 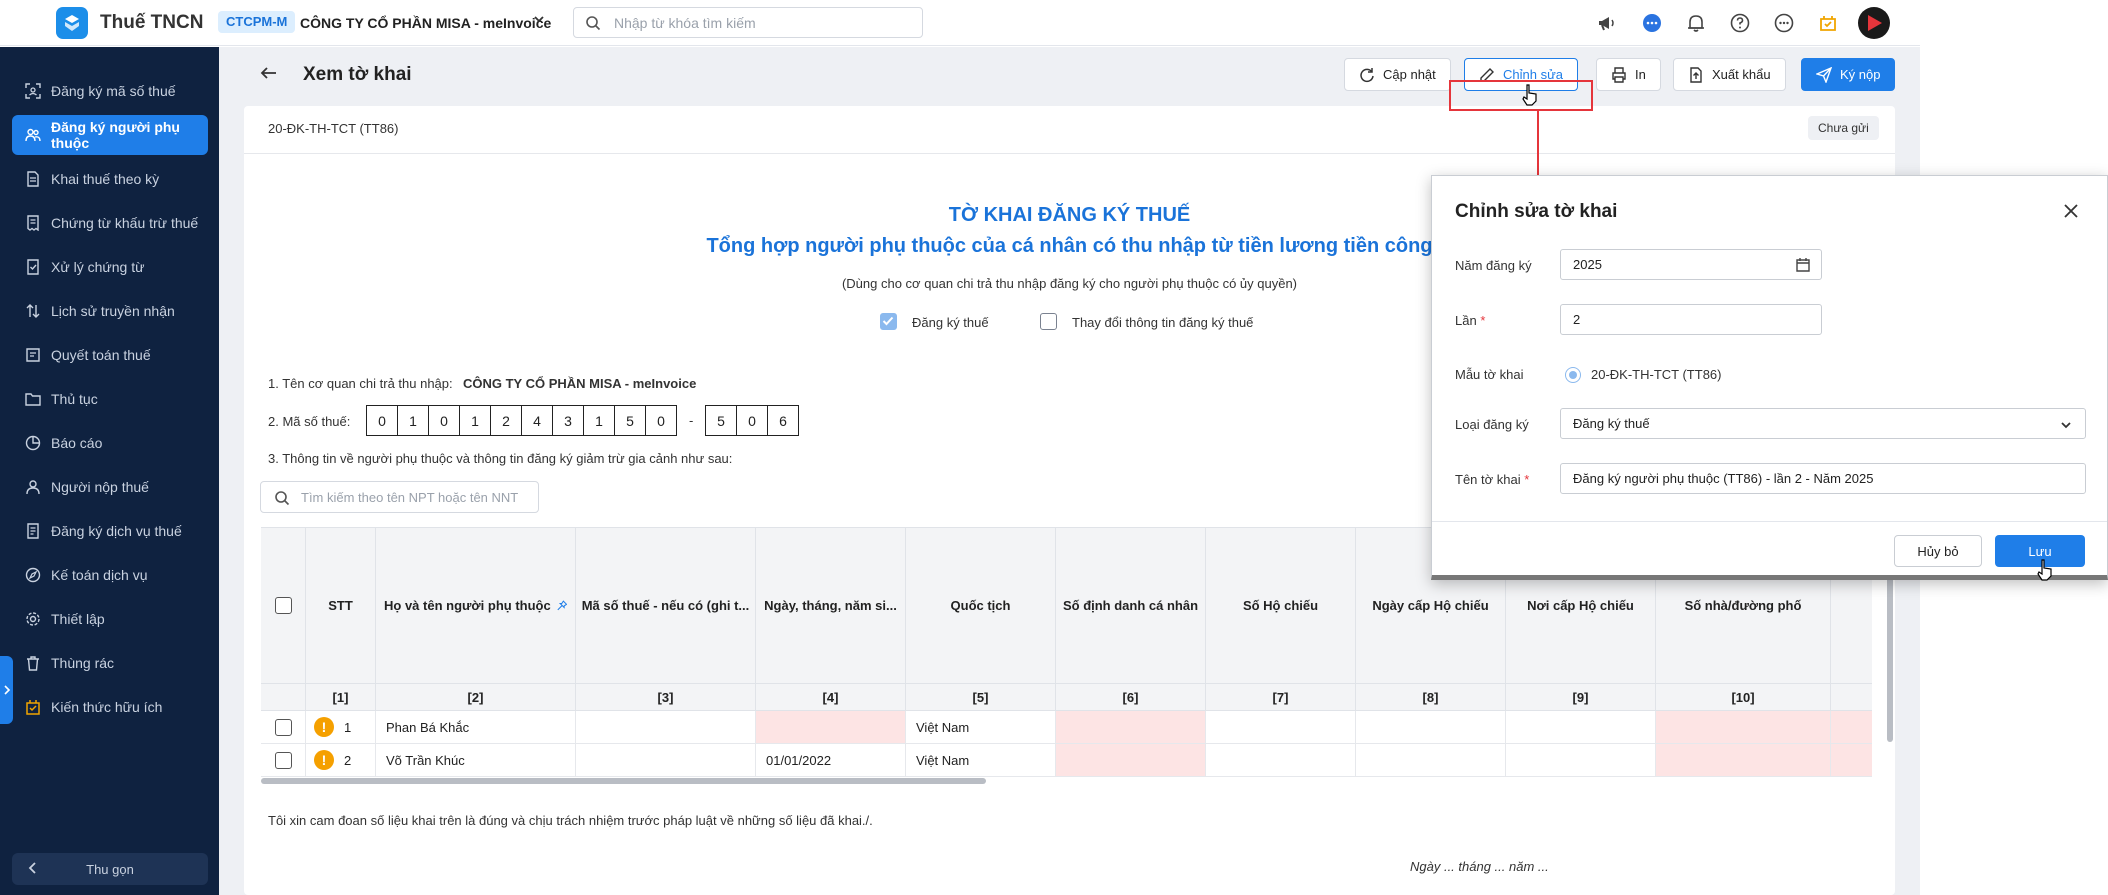 I want to click on expand-panel-tab, so click(x=6, y=690).